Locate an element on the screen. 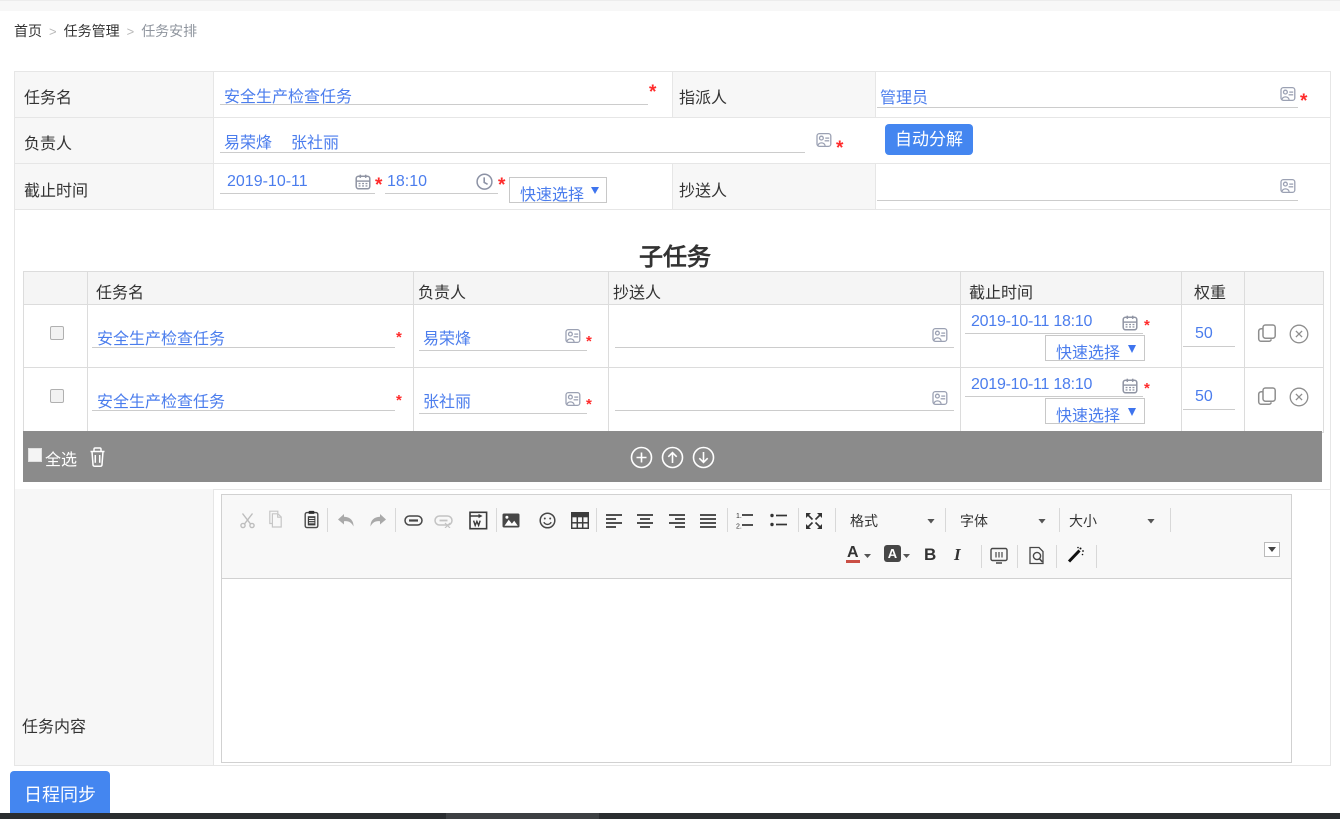  svg-text: 2. is located at coordinates (739, 527).